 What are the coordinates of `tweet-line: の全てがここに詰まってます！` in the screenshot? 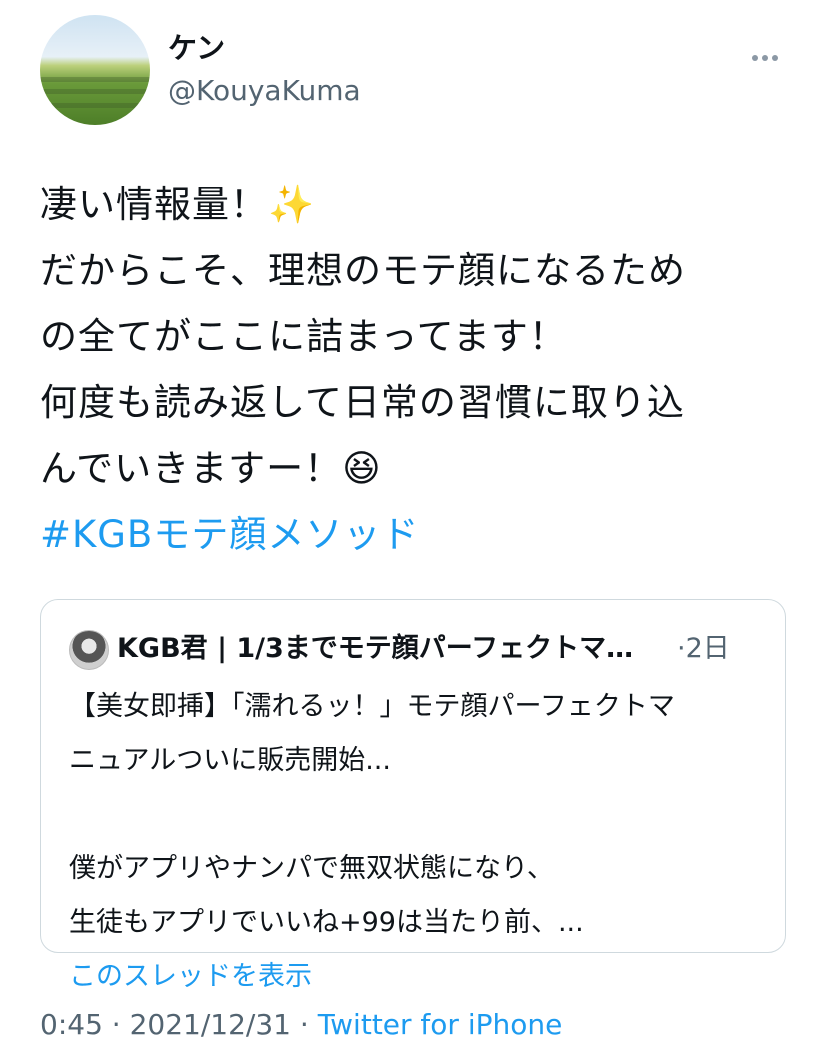 It's located at (303, 336).